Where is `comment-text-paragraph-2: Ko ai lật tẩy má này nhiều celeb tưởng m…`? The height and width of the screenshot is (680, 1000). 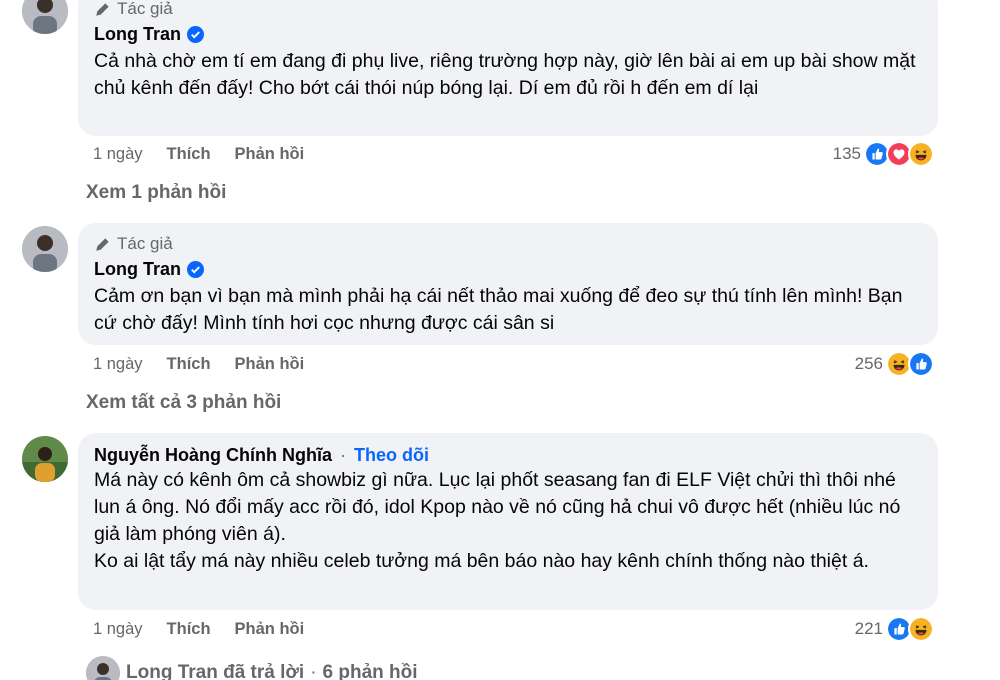
comment-text-paragraph-2: Ko ai lật tẩy má này nhiều celeb tưởng m… is located at coordinates (481, 561).